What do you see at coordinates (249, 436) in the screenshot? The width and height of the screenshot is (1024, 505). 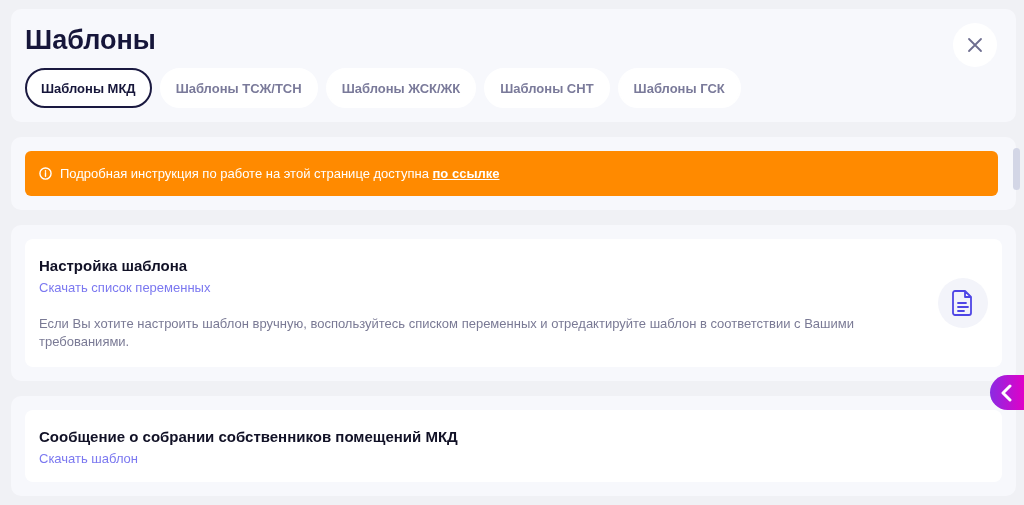 I see `card-title: Сообщение о собрании собственников помещений МКД` at bounding box center [249, 436].